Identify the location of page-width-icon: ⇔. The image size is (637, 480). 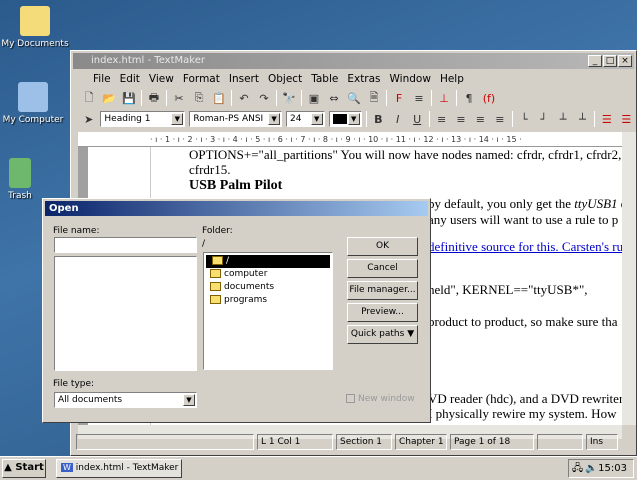
(334, 98).